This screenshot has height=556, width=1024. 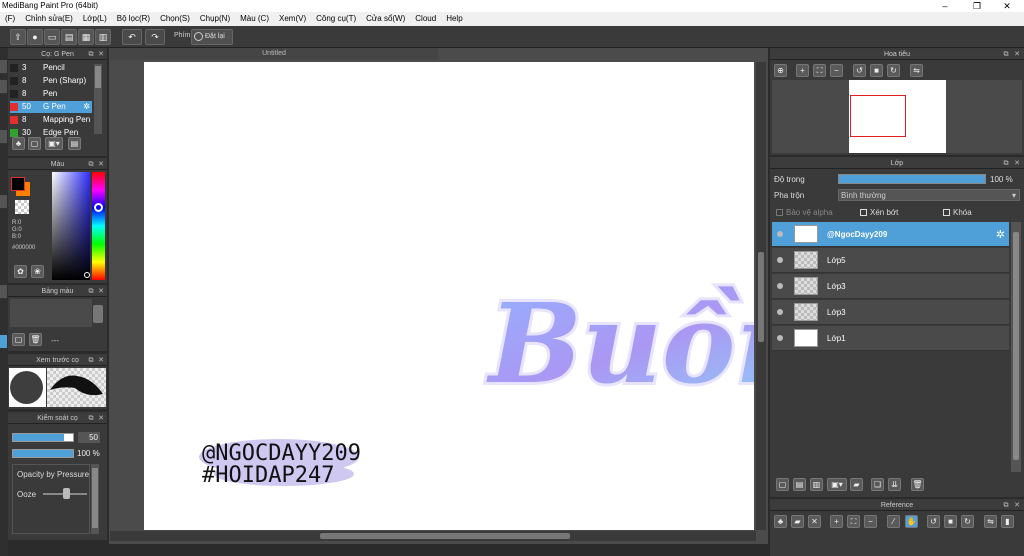 I want to click on menu-layer: Lớp(L), so click(x=95, y=19).